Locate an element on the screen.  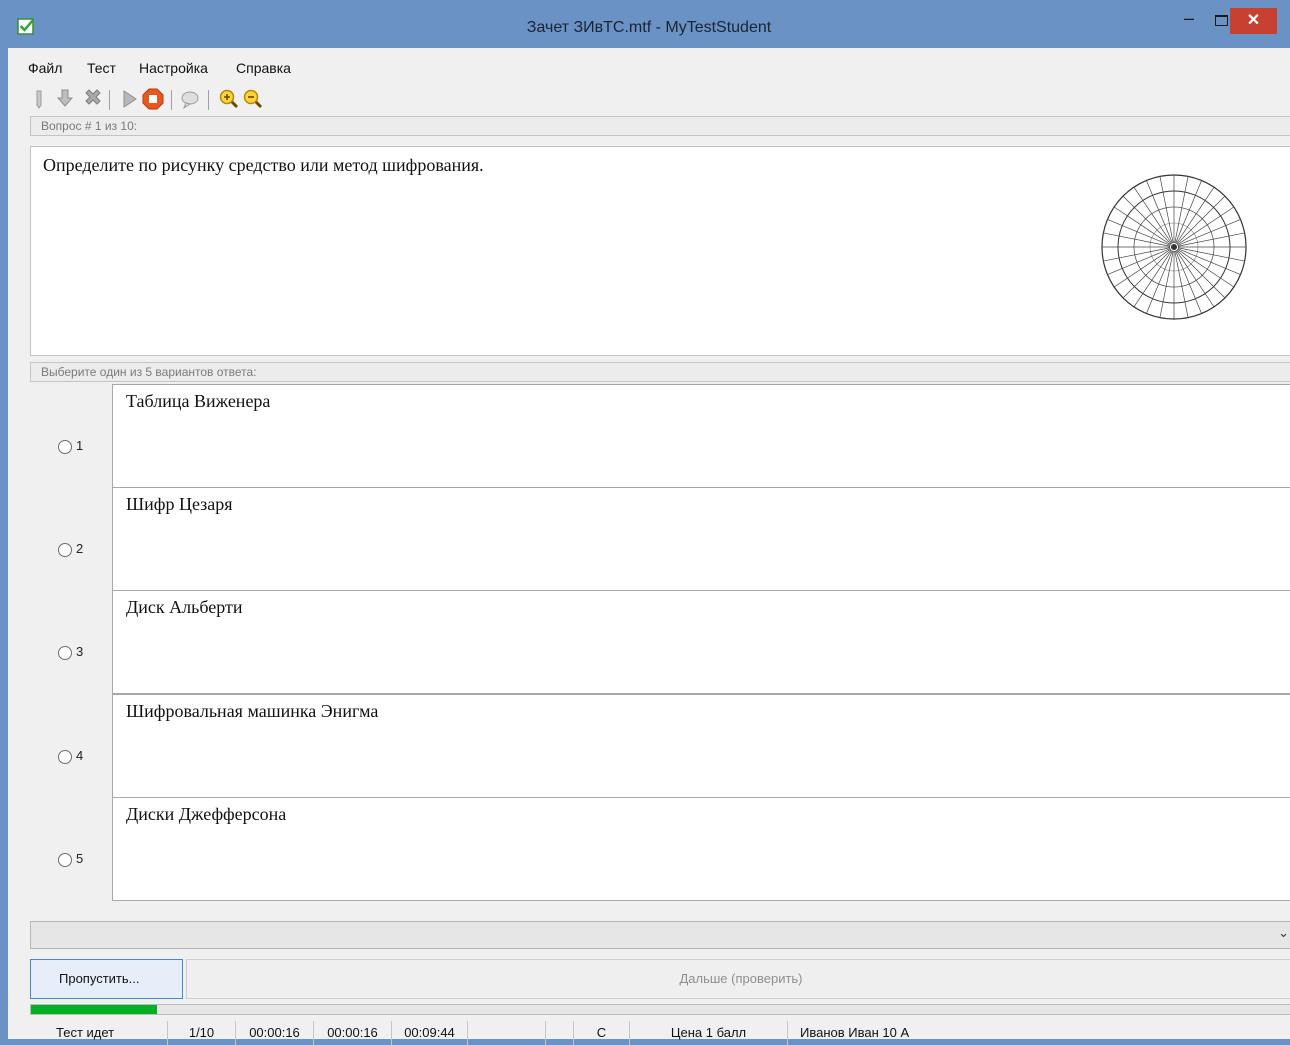
maximize-icon is located at coordinates (1221, 20).